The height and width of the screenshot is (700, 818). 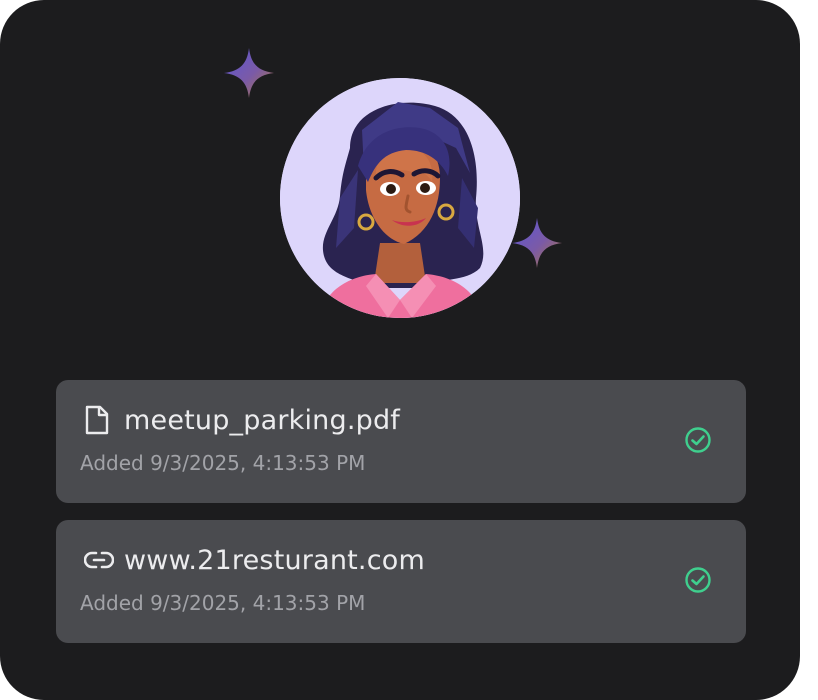 What do you see at coordinates (274, 560) in the screenshot?
I see `source-title: www.21resturant.com` at bounding box center [274, 560].